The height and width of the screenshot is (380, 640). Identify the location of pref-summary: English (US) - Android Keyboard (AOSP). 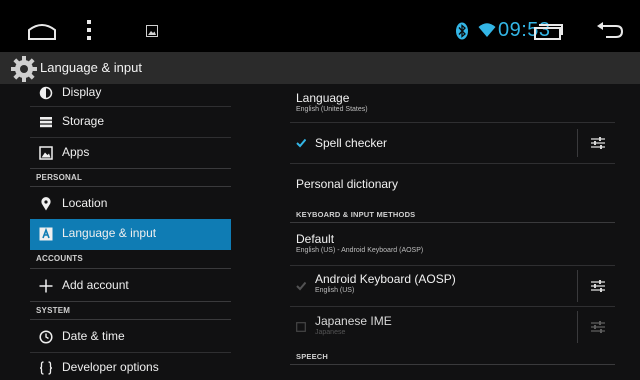
(360, 250).